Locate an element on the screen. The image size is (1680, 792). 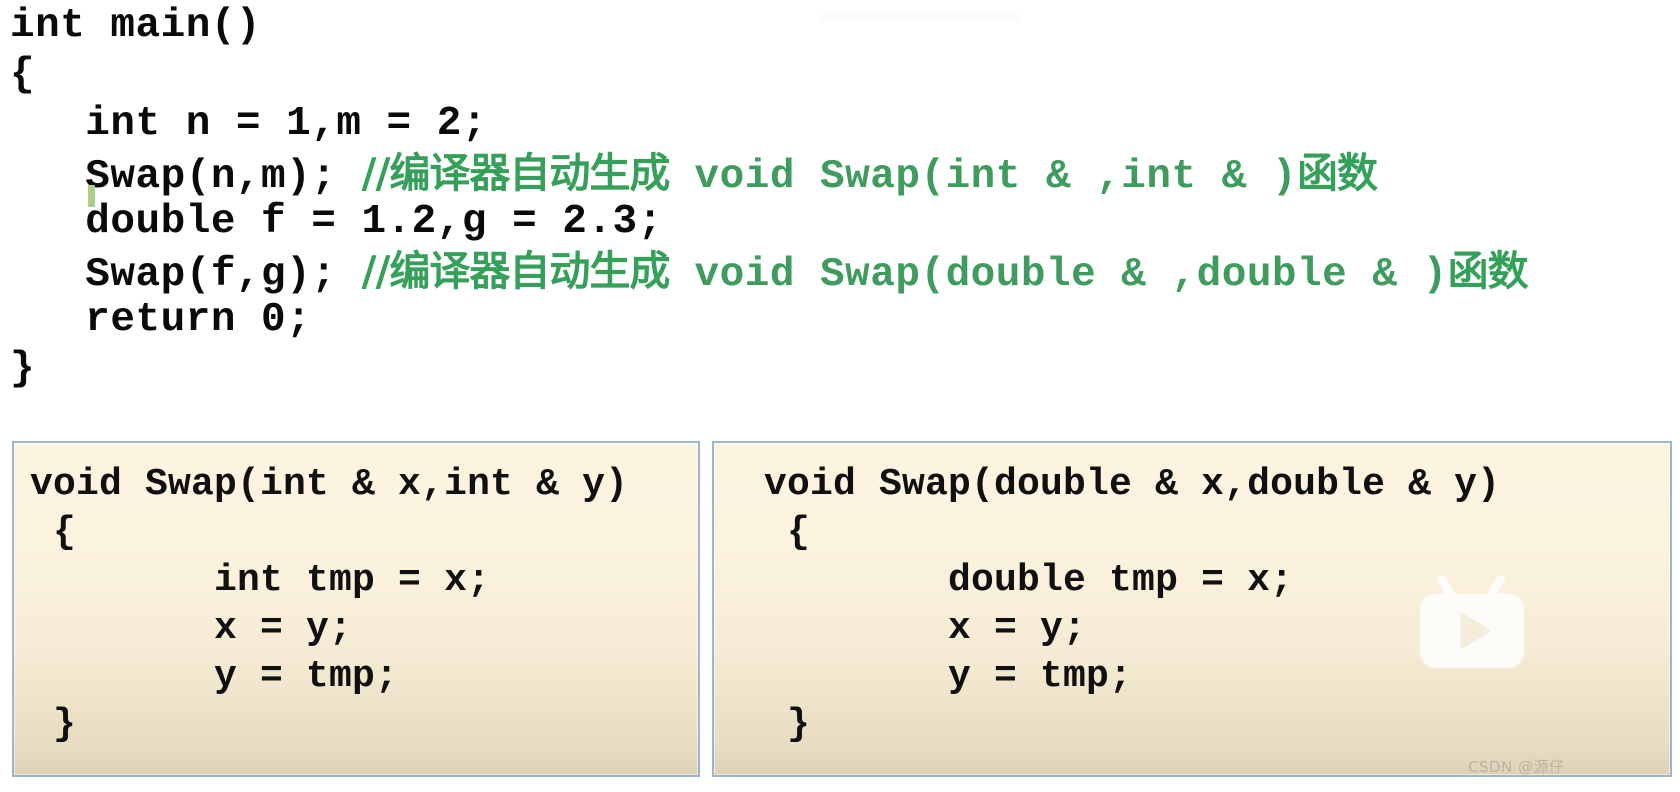
code-span-code: Swap(n,m); is located at coordinates (186, 177).